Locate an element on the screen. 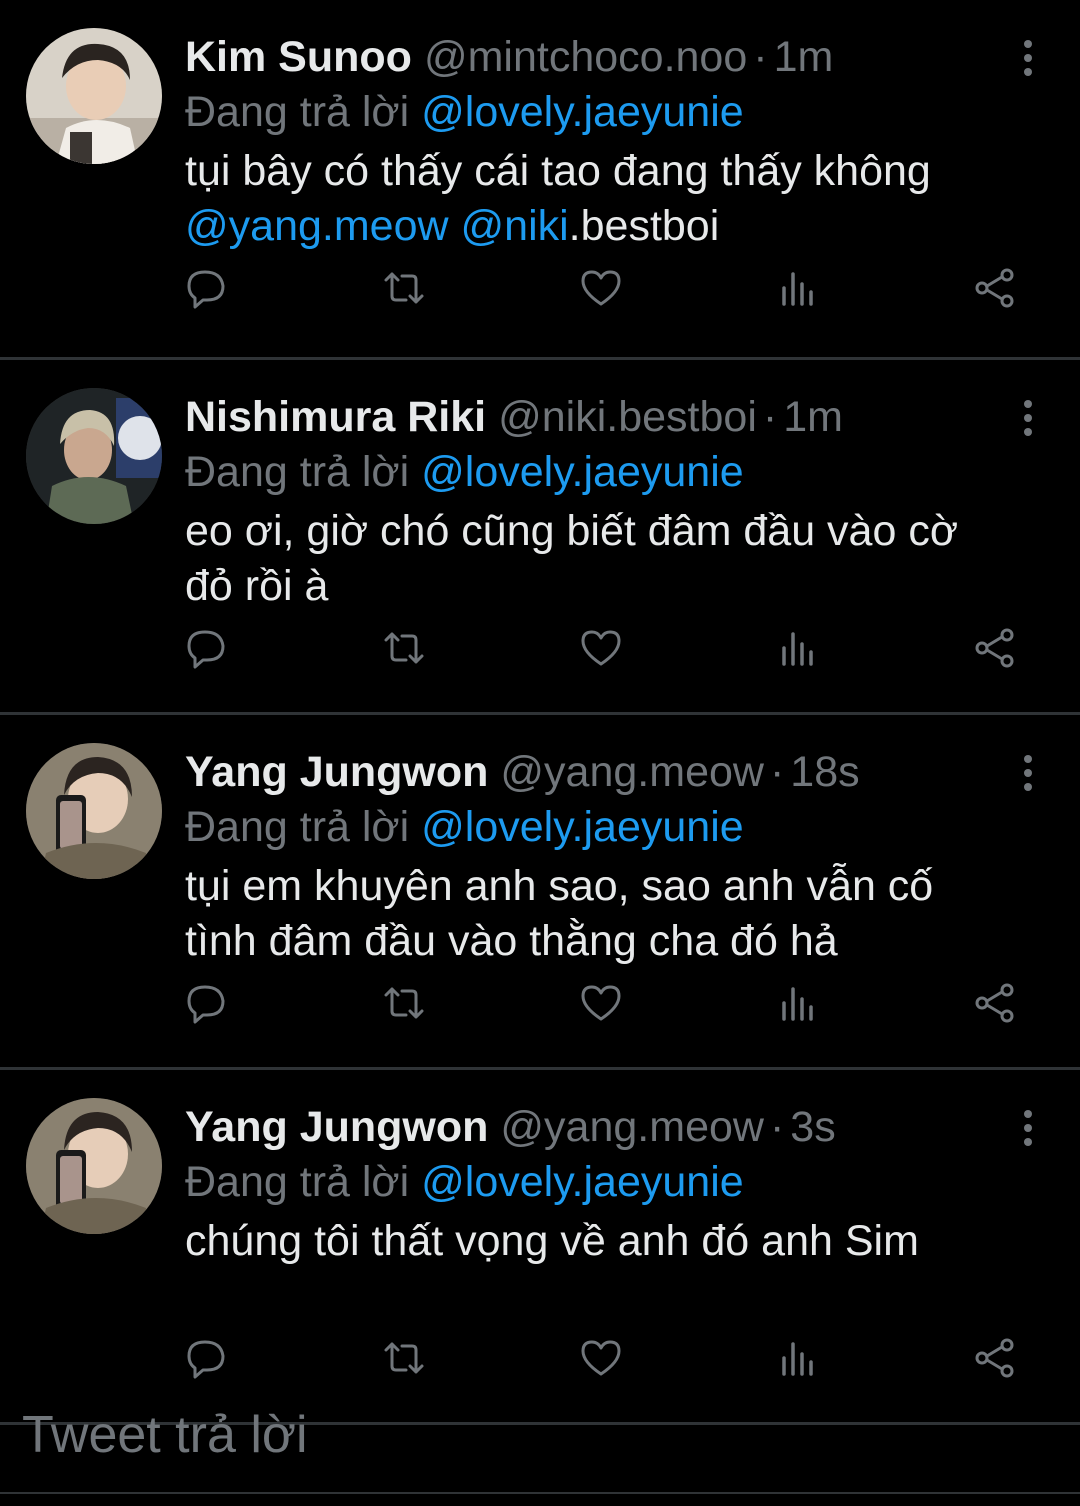 The image size is (1080, 1506). tweet-text-line: đỏ rồi à is located at coordinates (257, 586).